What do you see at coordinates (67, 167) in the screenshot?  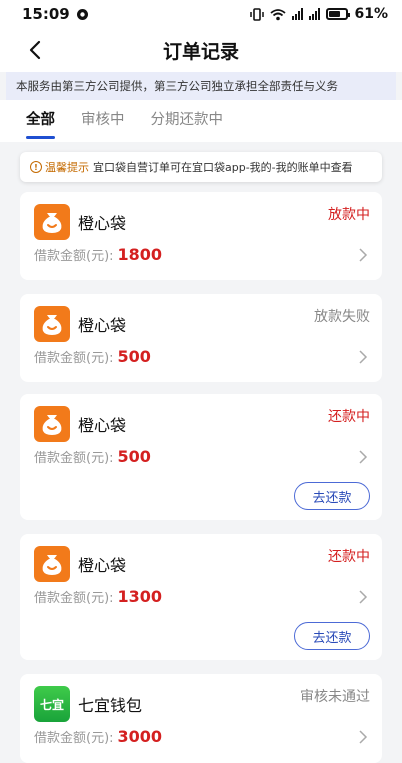 I see `tip-label: 温馨提示` at bounding box center [67, 167].